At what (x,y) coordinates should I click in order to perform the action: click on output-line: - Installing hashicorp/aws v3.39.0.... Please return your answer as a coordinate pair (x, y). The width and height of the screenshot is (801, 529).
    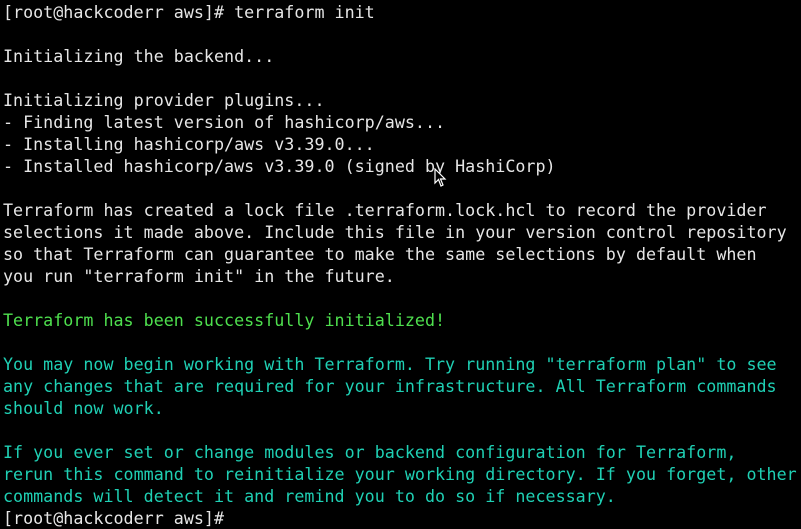
    Looking at the image, I should click on (189, 144).